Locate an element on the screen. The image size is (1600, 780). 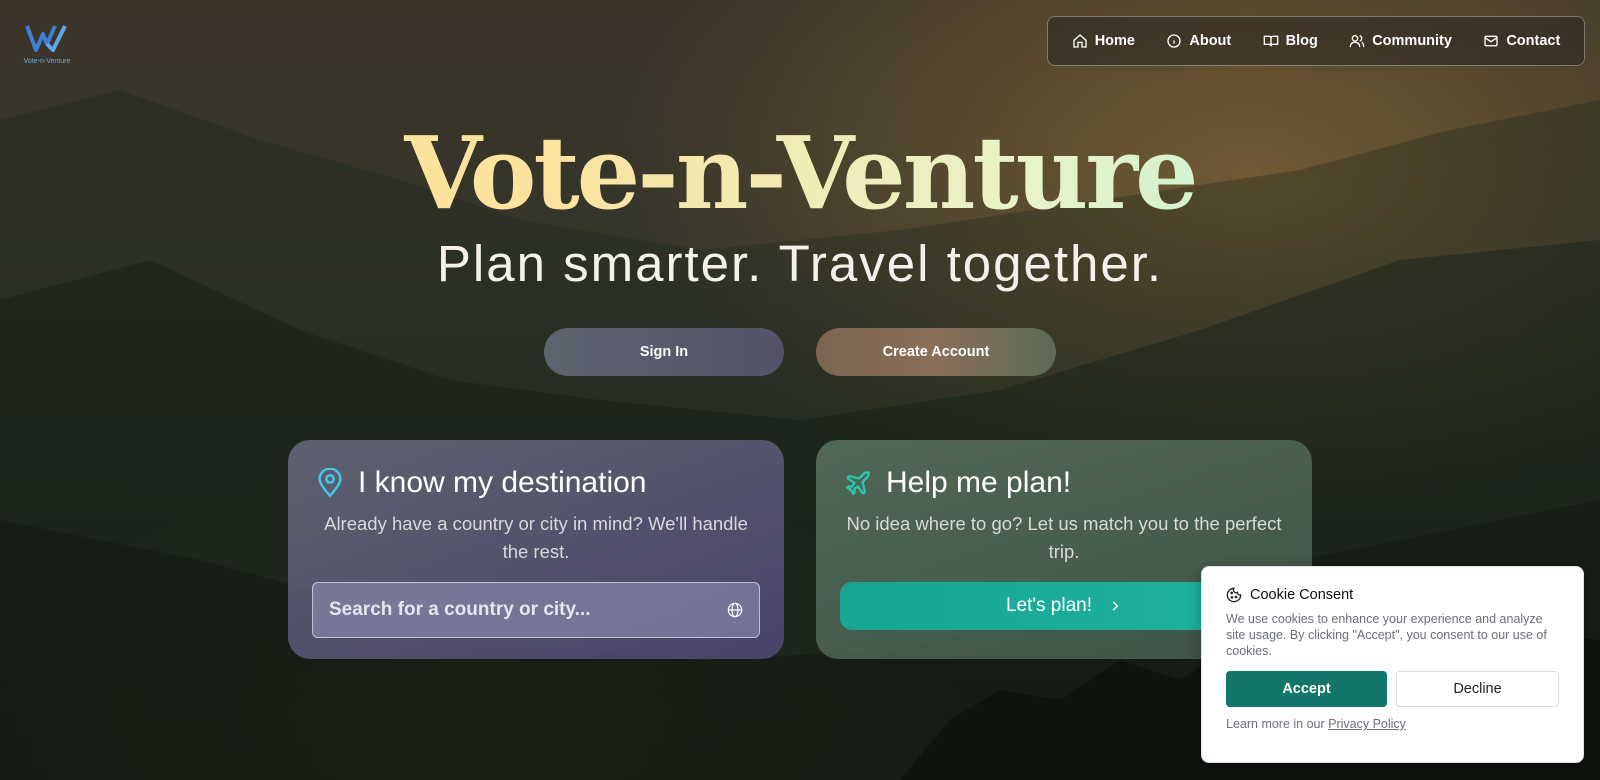
cookie-decline-button: Decline is located at coordinates (1477, 689).